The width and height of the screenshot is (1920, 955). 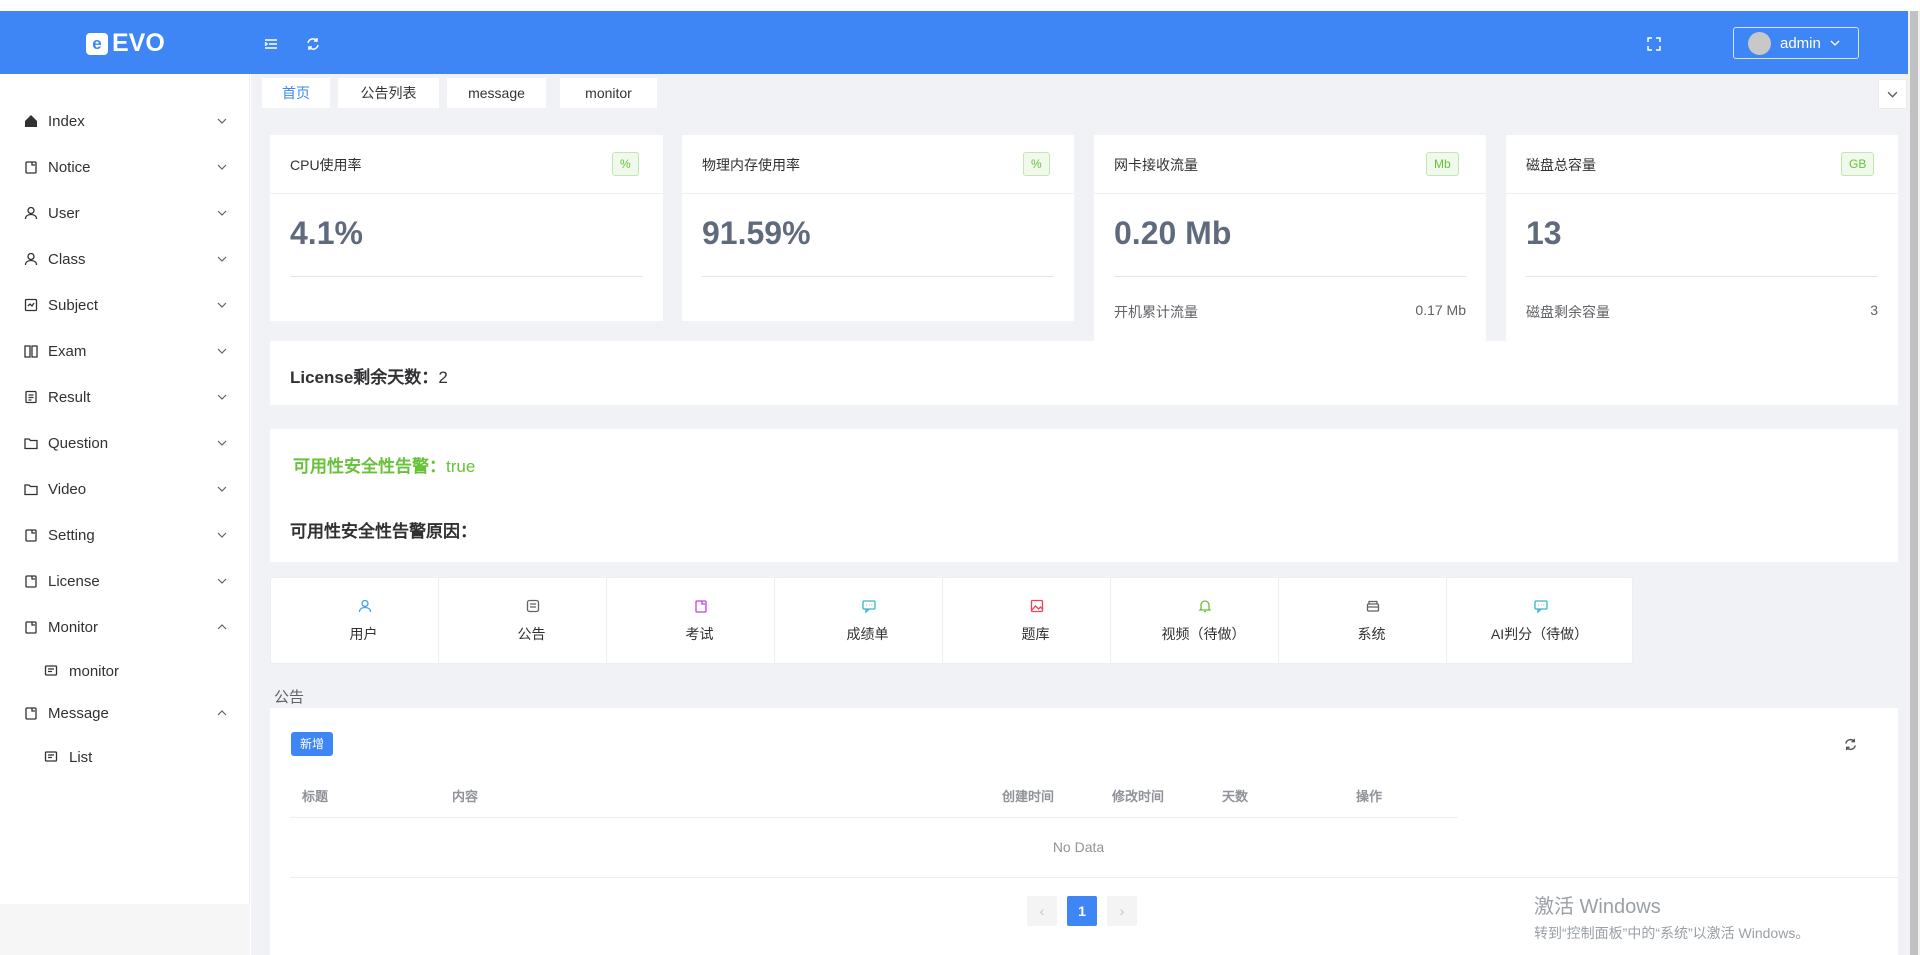 I want to click on tab-message: message, so click(x=496, y=93).